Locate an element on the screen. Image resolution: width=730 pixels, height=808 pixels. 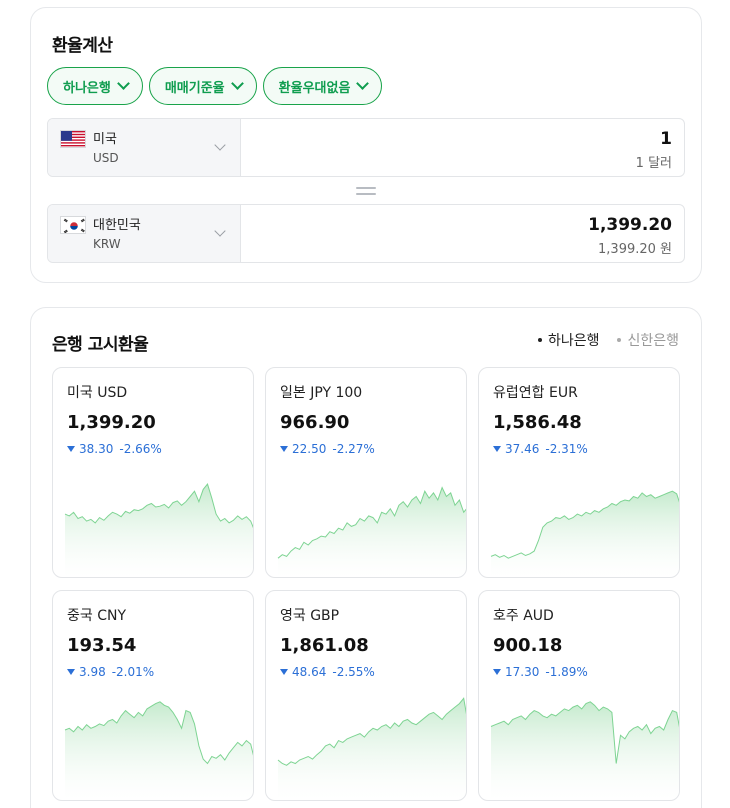
rate-tile-name: 호주 AUD is located at coordinates (523, 616).